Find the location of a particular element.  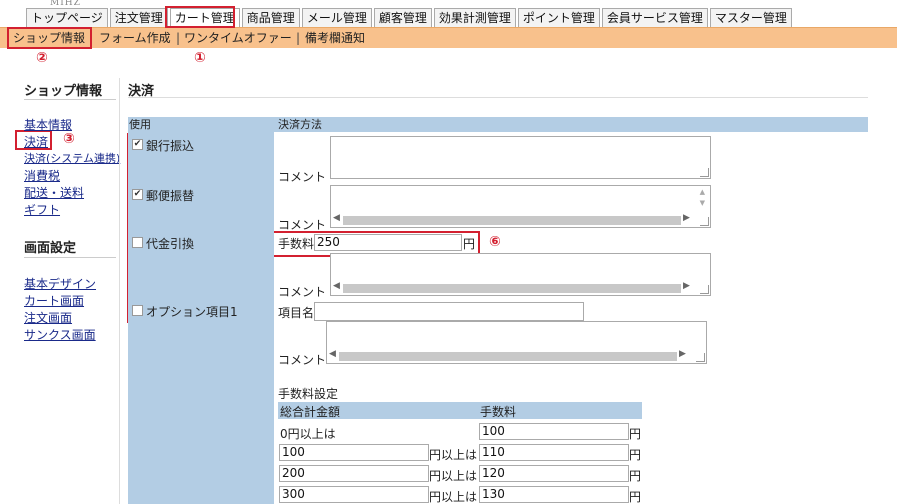

sidebar-link-cart-screen: カート画面 is located at coordinates (54, 300).